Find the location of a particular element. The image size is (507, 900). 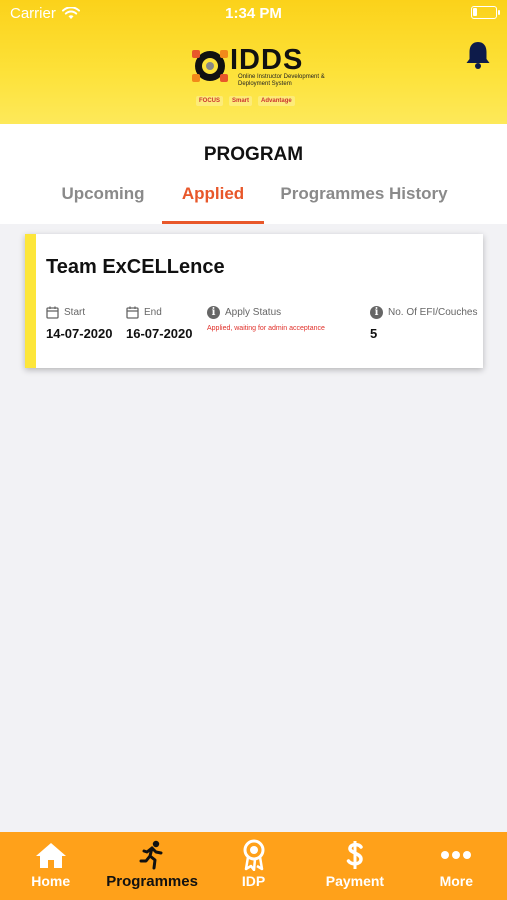

end-date: 16-07-2020 is located at coordinates (159, 333).